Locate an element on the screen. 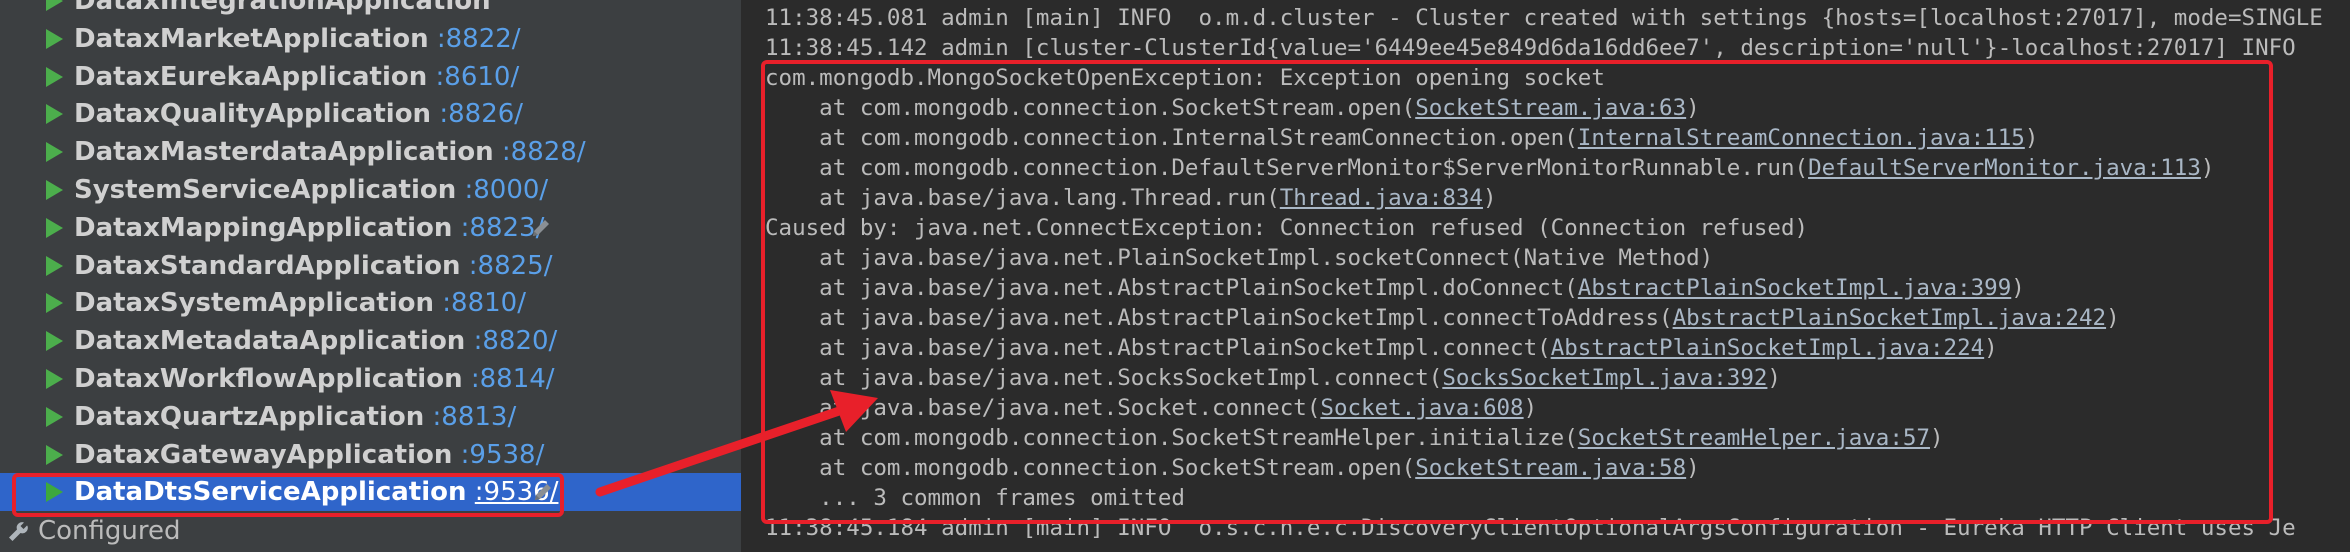 This screenshot has width=2350, height=552. console-text: at java.base/java.lang.Thread.run( is located at coordinates (1022, 198).